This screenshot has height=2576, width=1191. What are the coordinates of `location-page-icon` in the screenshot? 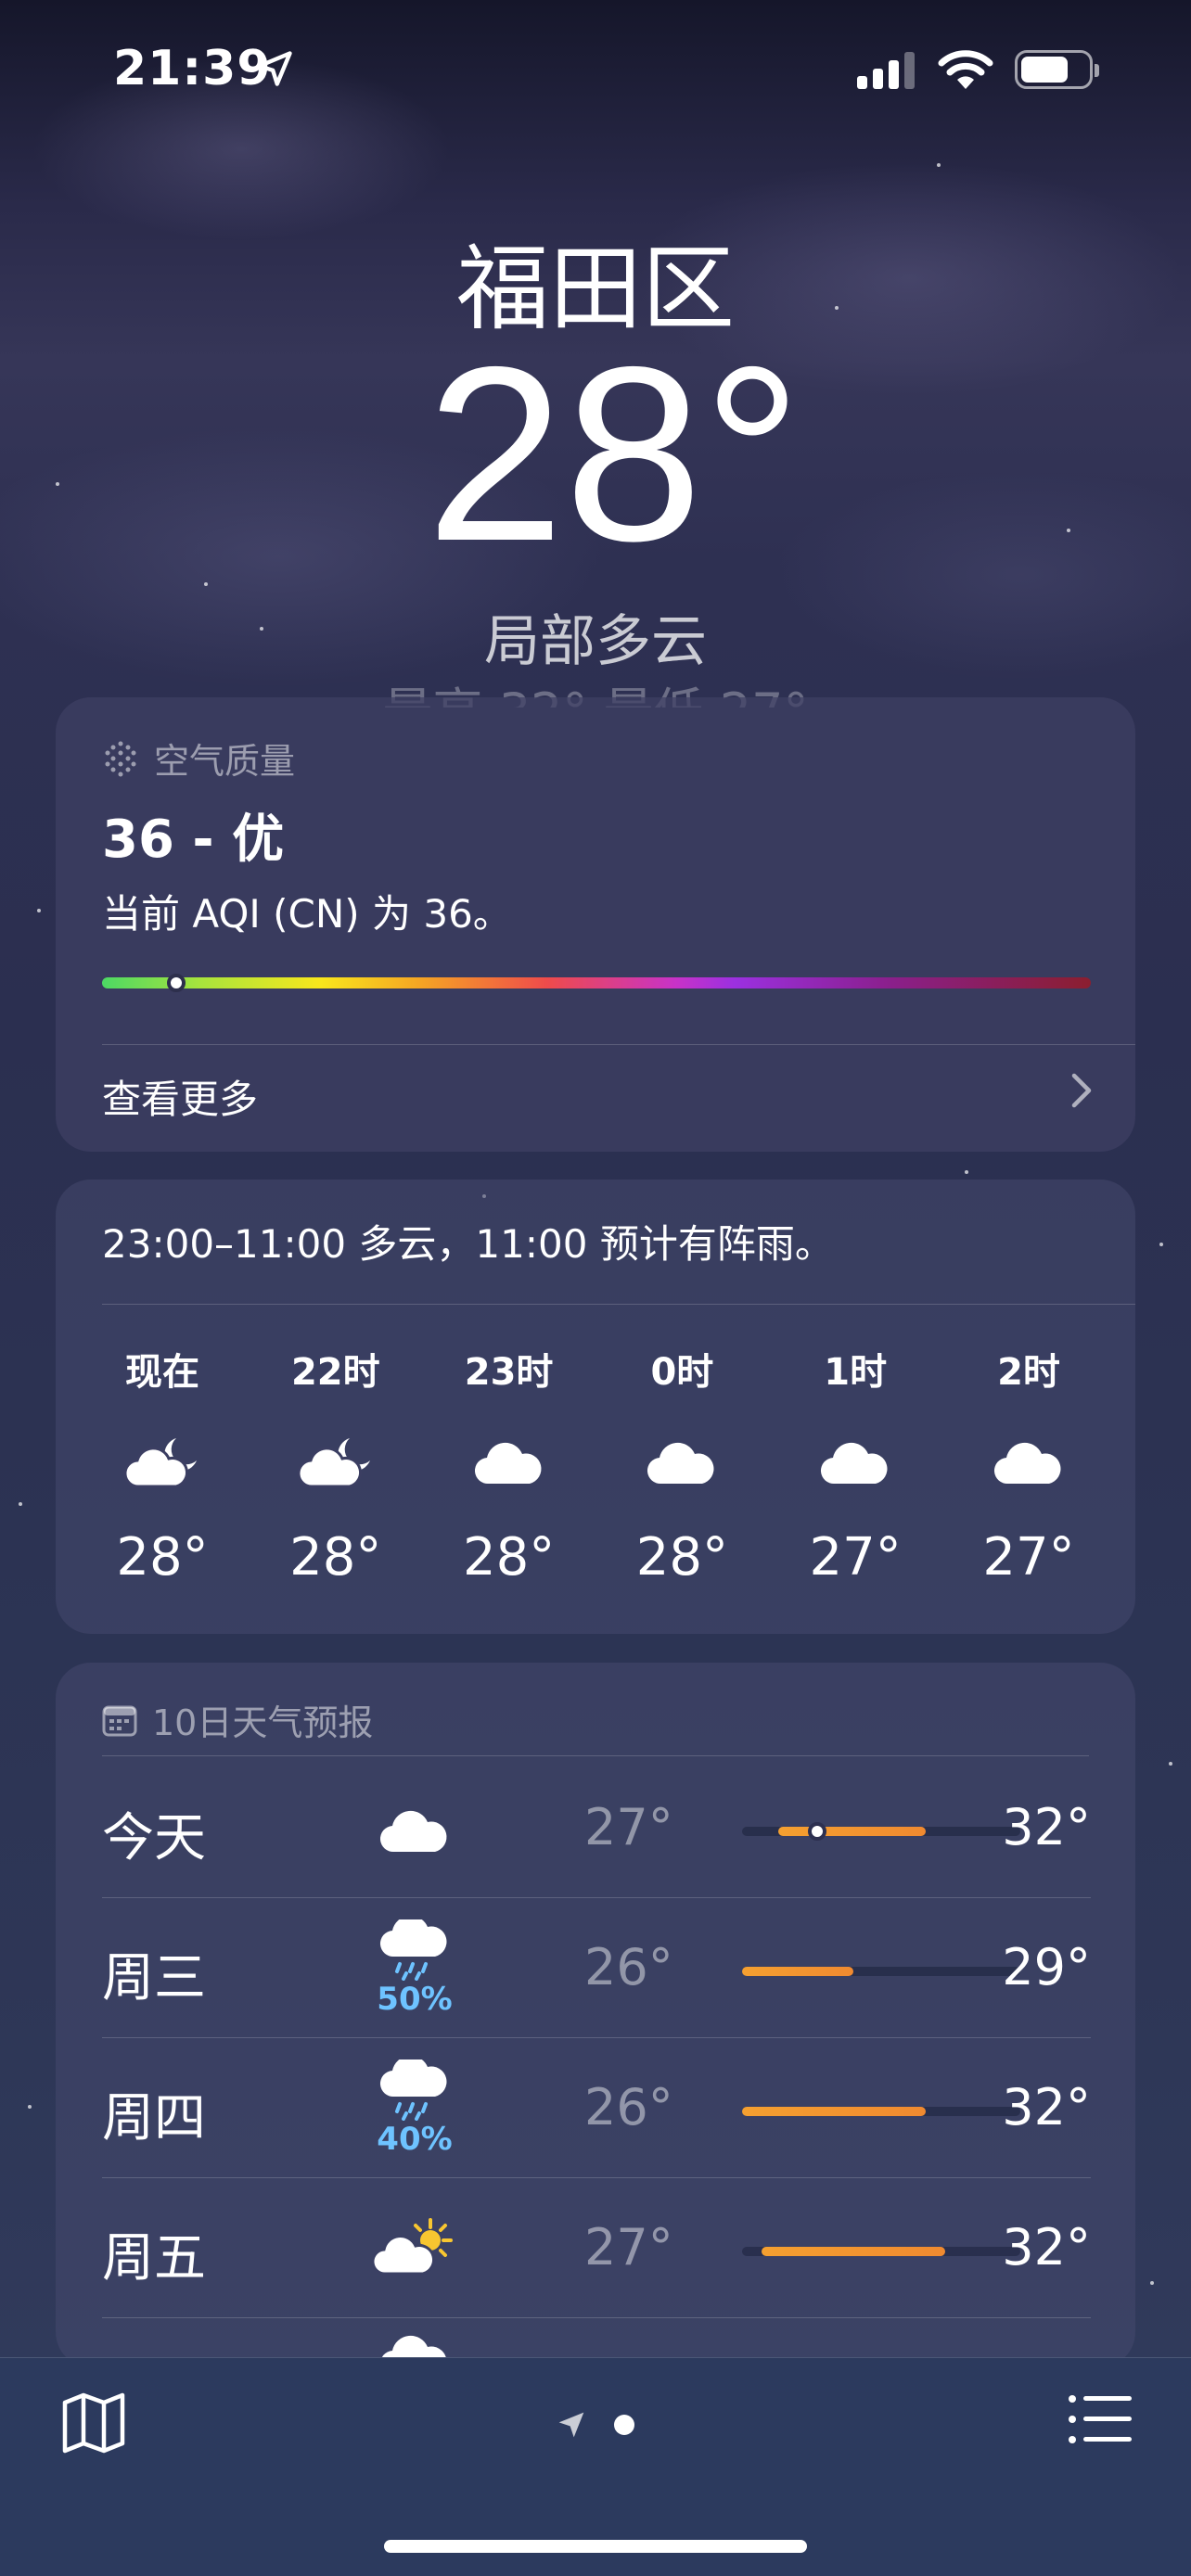 It's located at (571, 2425).